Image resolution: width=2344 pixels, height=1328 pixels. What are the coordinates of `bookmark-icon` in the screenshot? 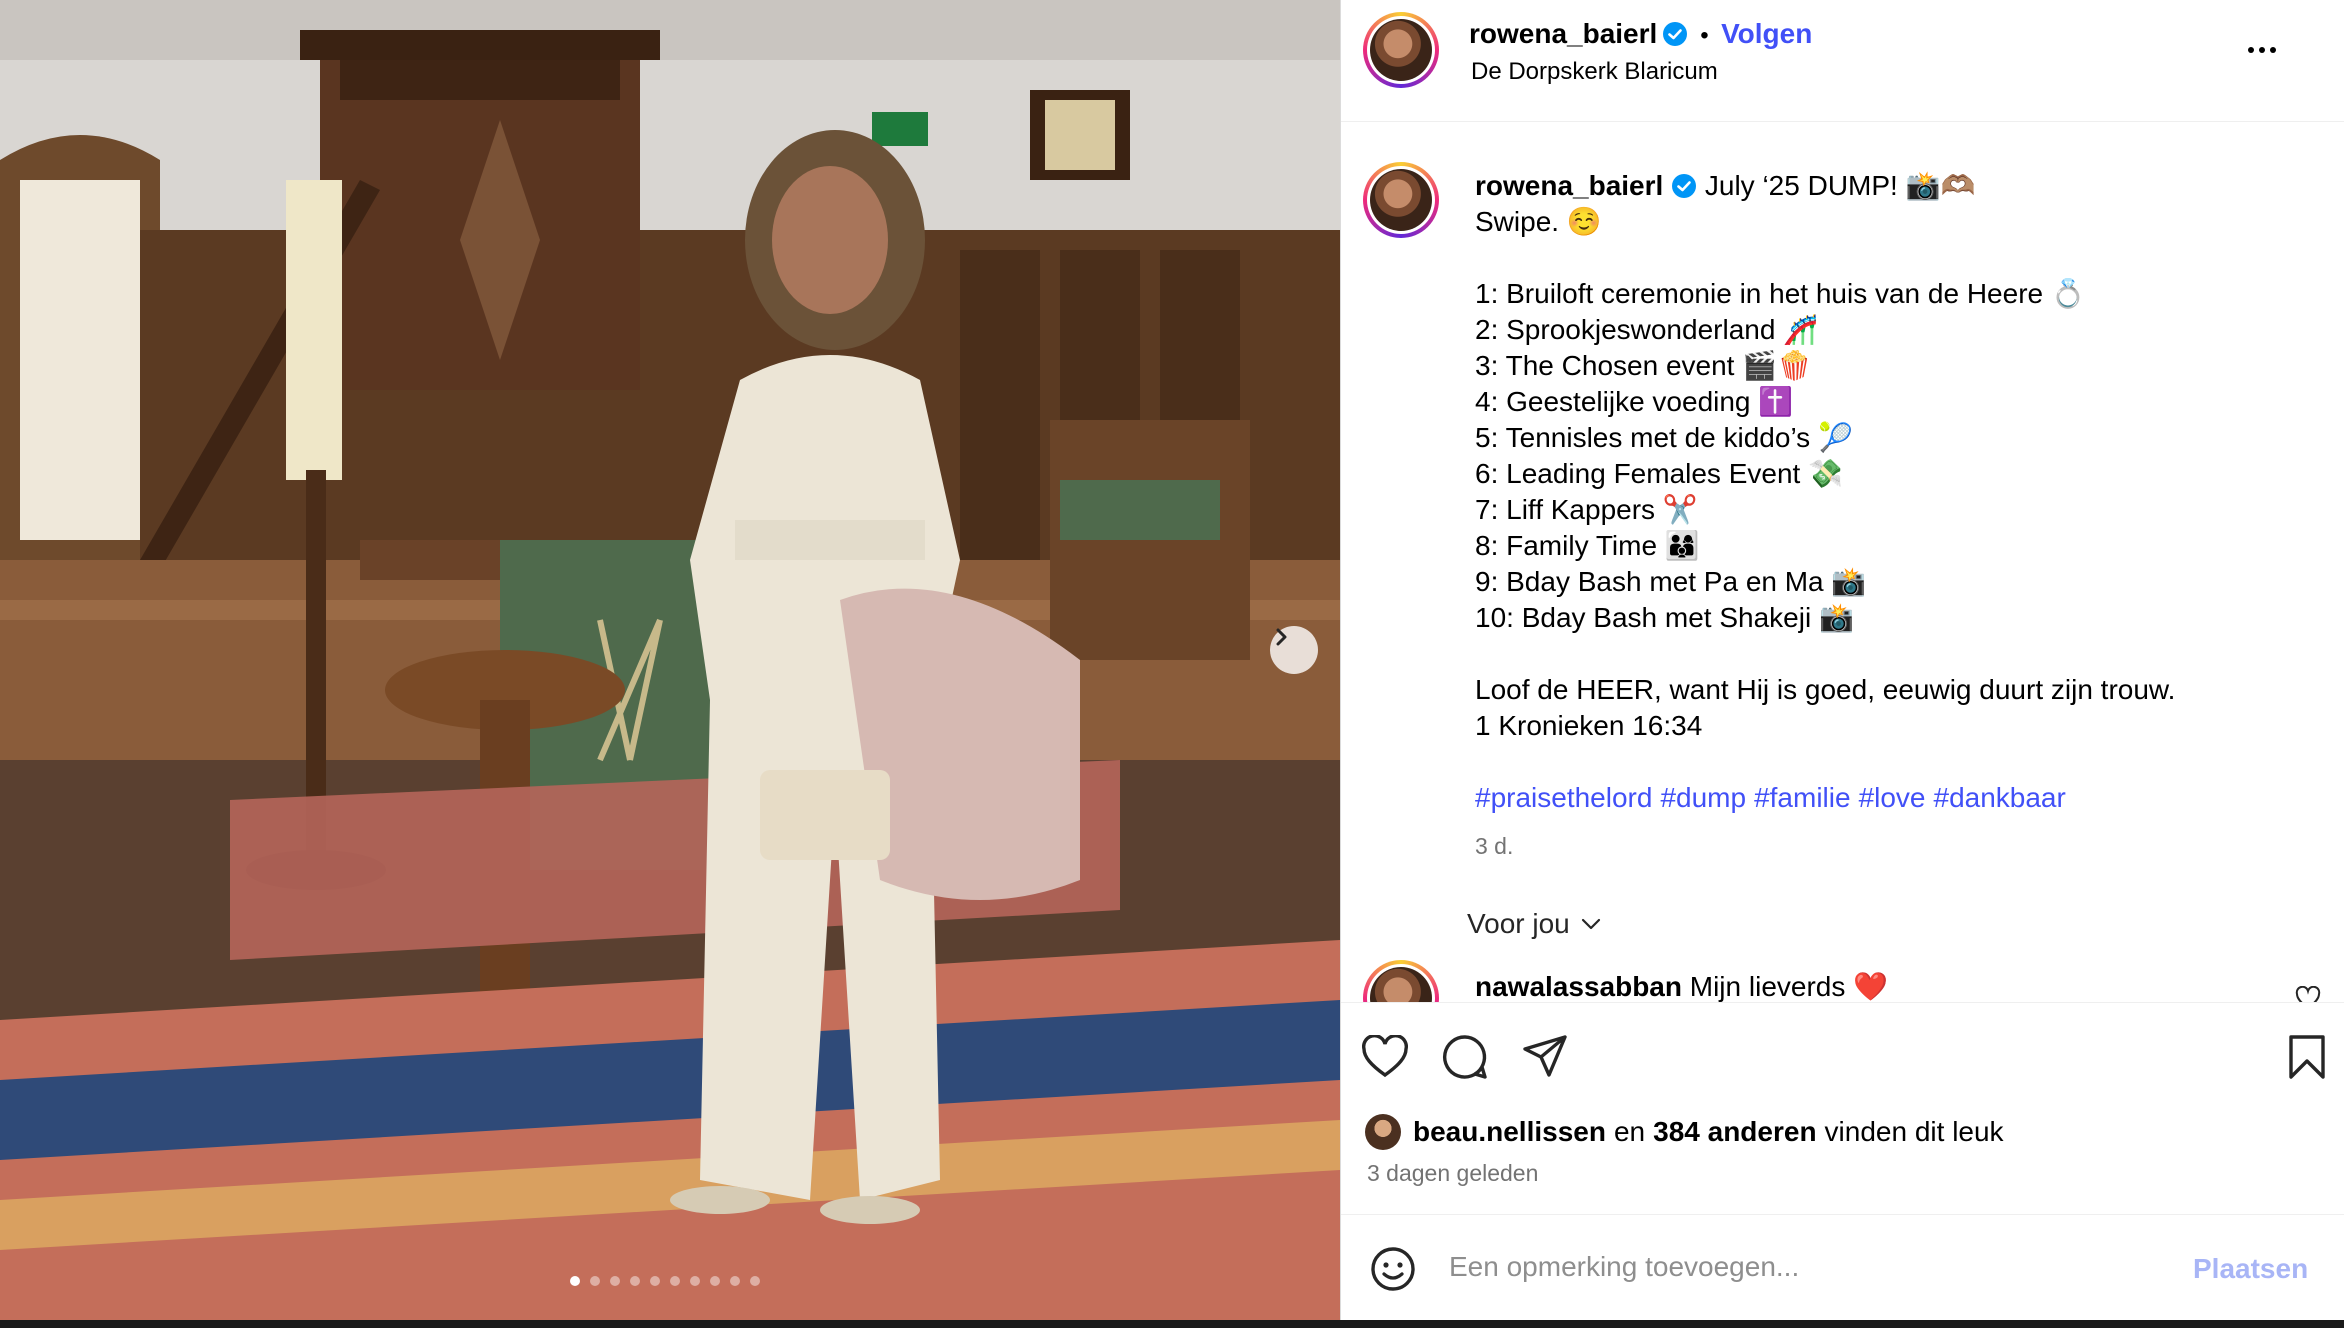 It's located at (2307, 1057).